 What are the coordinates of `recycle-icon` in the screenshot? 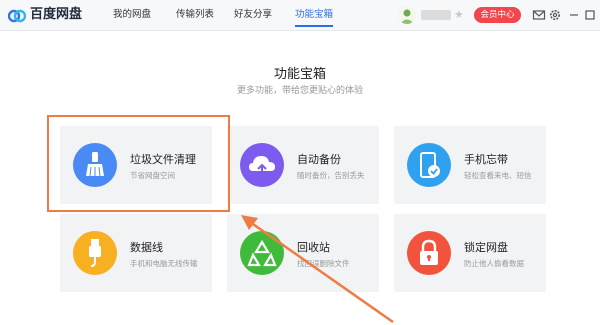 It's located at (262, 253).